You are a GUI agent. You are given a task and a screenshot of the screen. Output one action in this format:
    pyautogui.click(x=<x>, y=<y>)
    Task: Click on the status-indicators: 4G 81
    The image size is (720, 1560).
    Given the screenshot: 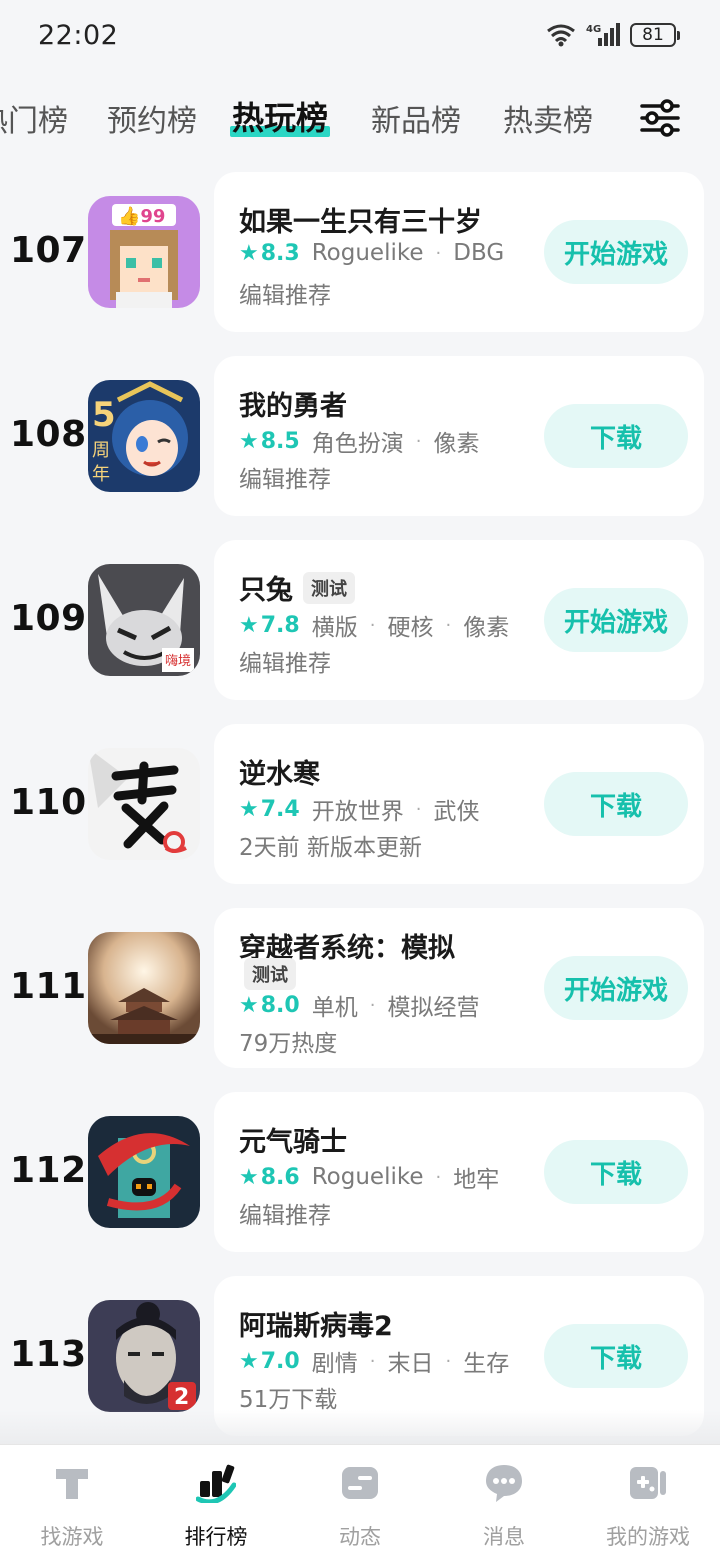 What is the action you would take?
    pyautogui.click(x=613, y=35)
    